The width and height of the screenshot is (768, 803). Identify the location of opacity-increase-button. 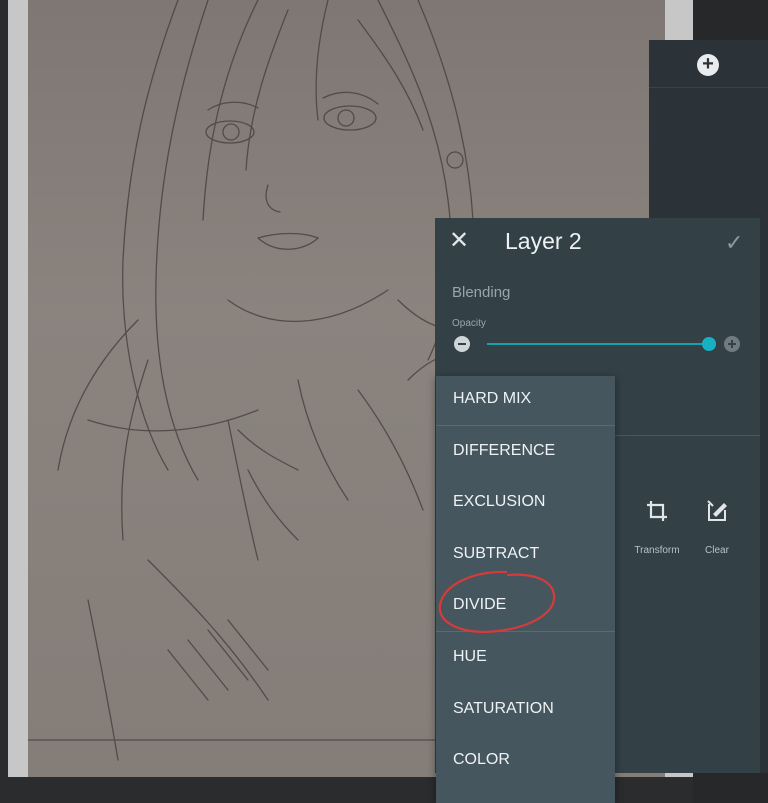
(732, 344).